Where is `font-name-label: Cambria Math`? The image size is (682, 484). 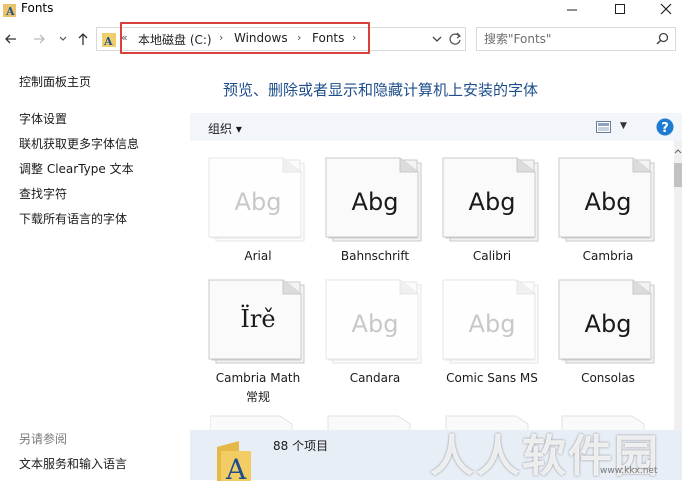
font-name-label: Cambria Math is located at coordinates (258, 378).